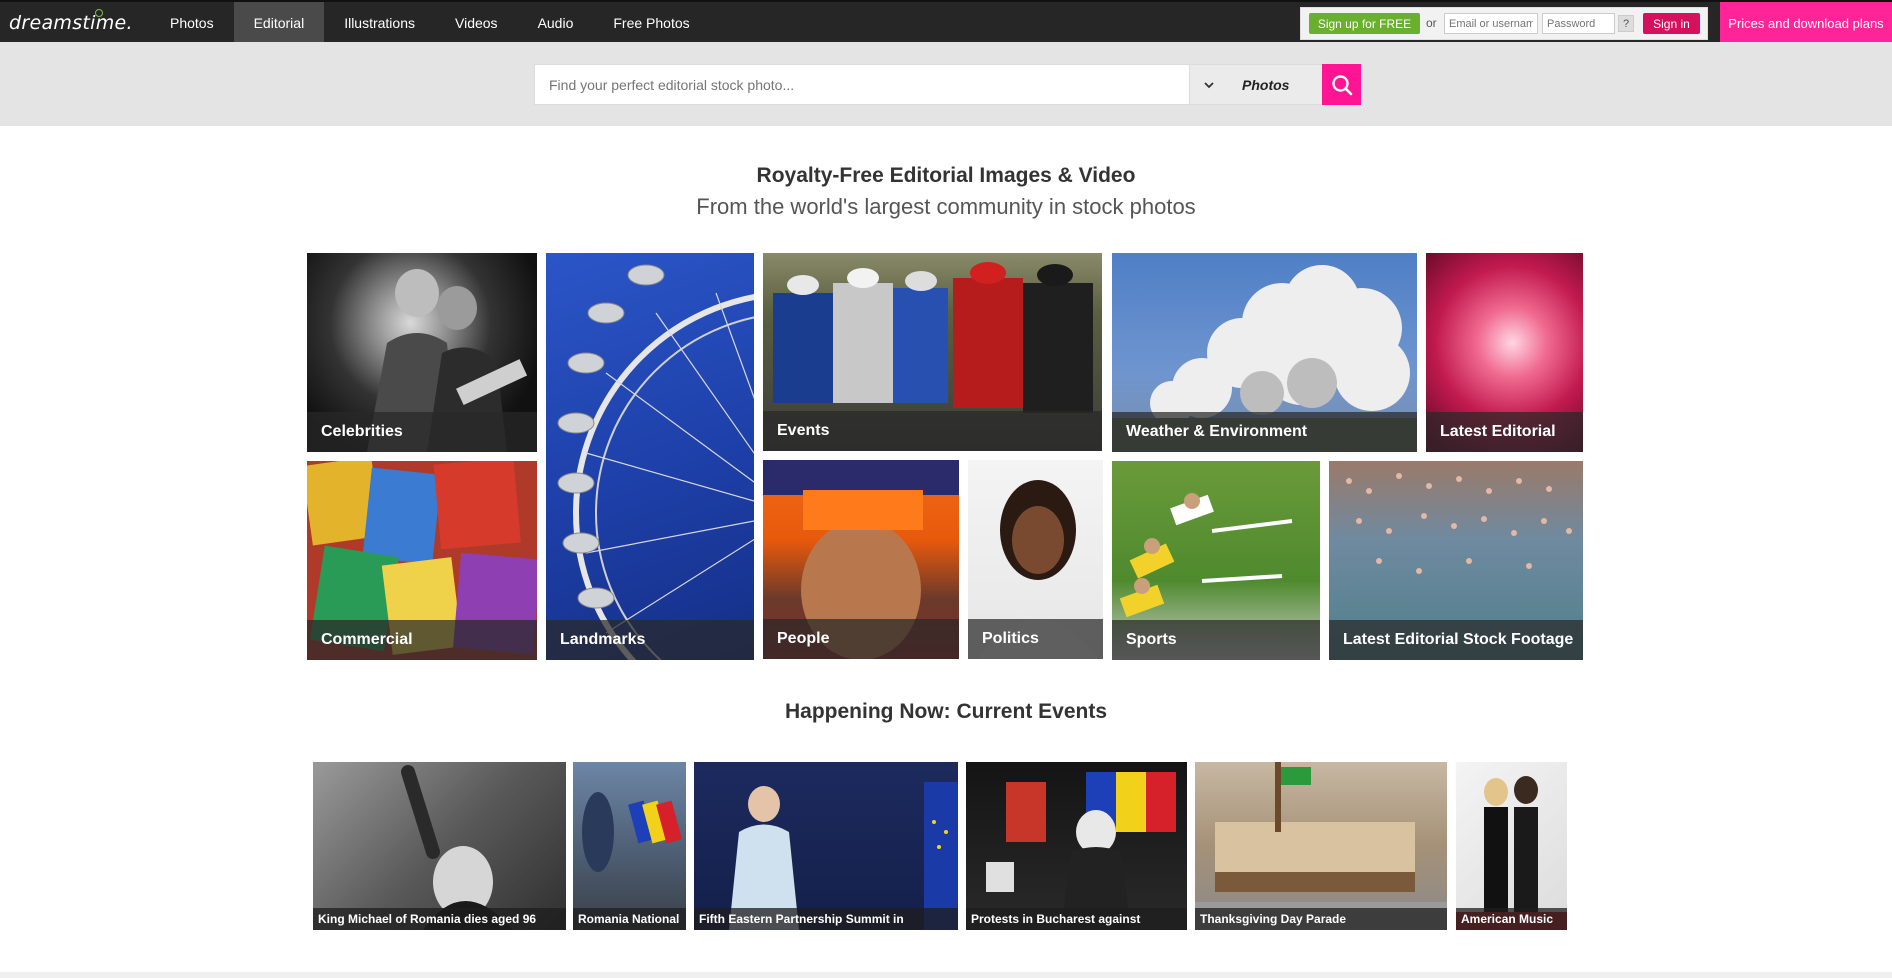 The height and width of the screenshot is (978, 1892). What do you see at coordinates (946, 975) in the screenshot?
I see `page-bottom-edge` at bounding box center [946, 975].